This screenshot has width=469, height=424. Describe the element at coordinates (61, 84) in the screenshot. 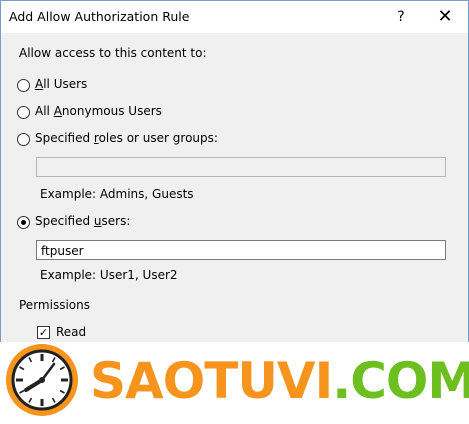

I see `all-users-label: All Users` at that location.